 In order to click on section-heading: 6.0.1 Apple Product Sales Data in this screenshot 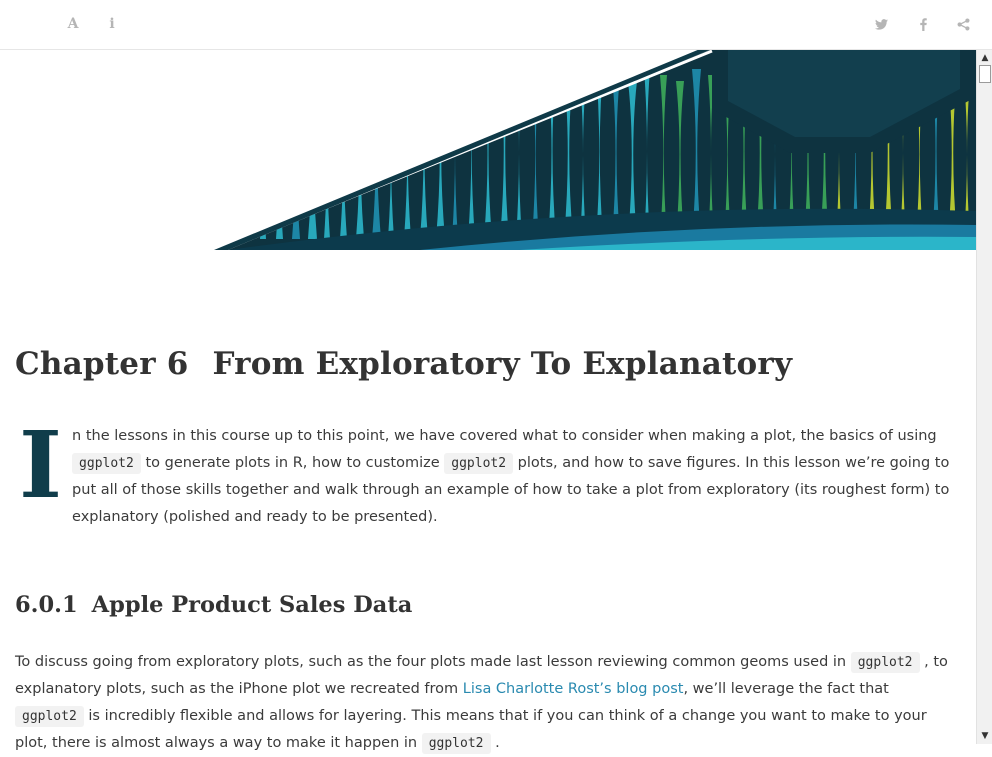, I will do `click(213, 605)`.